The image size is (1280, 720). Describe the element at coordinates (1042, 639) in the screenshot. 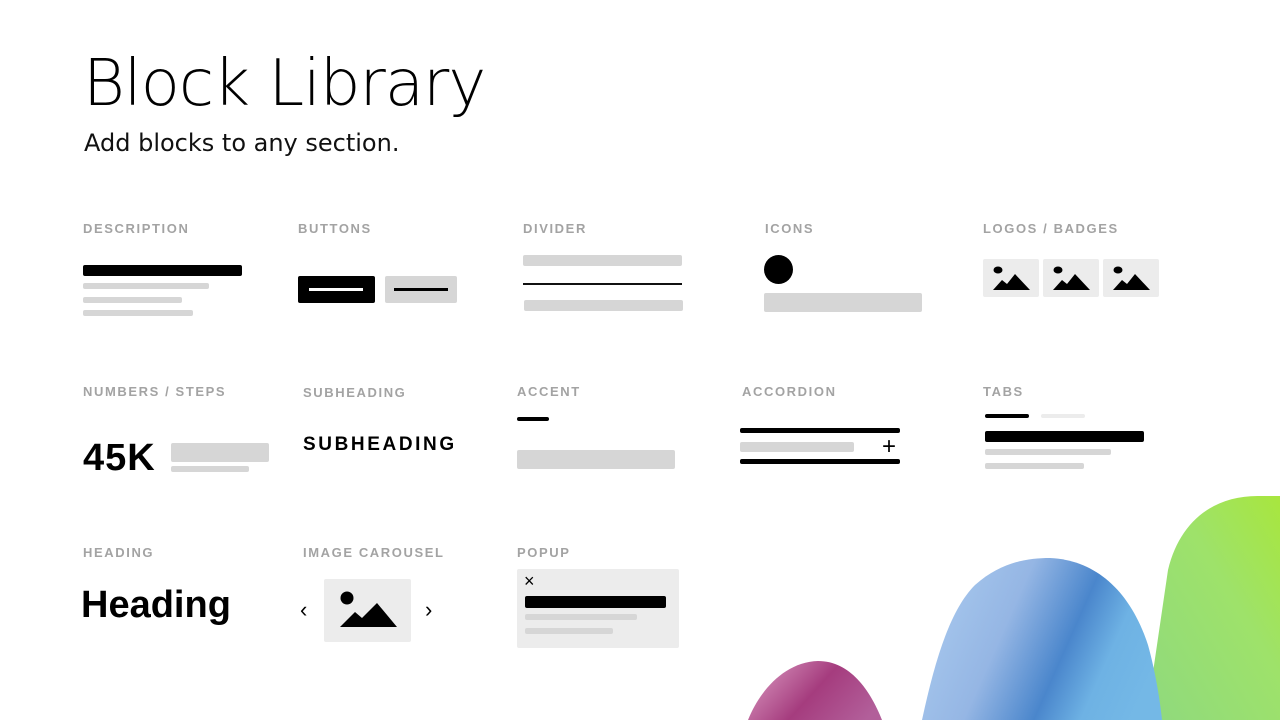

I see `blue-blob` at that location.